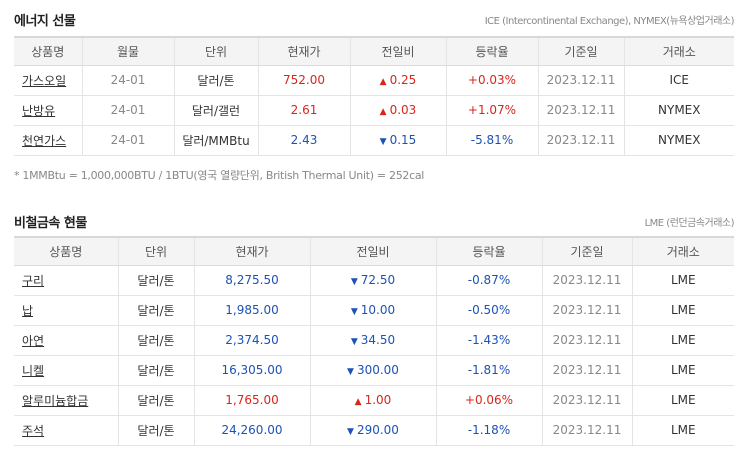 The width and height of the screenshot is (740, 452). I want to click on change-value: 300.00, so click(377, 370).